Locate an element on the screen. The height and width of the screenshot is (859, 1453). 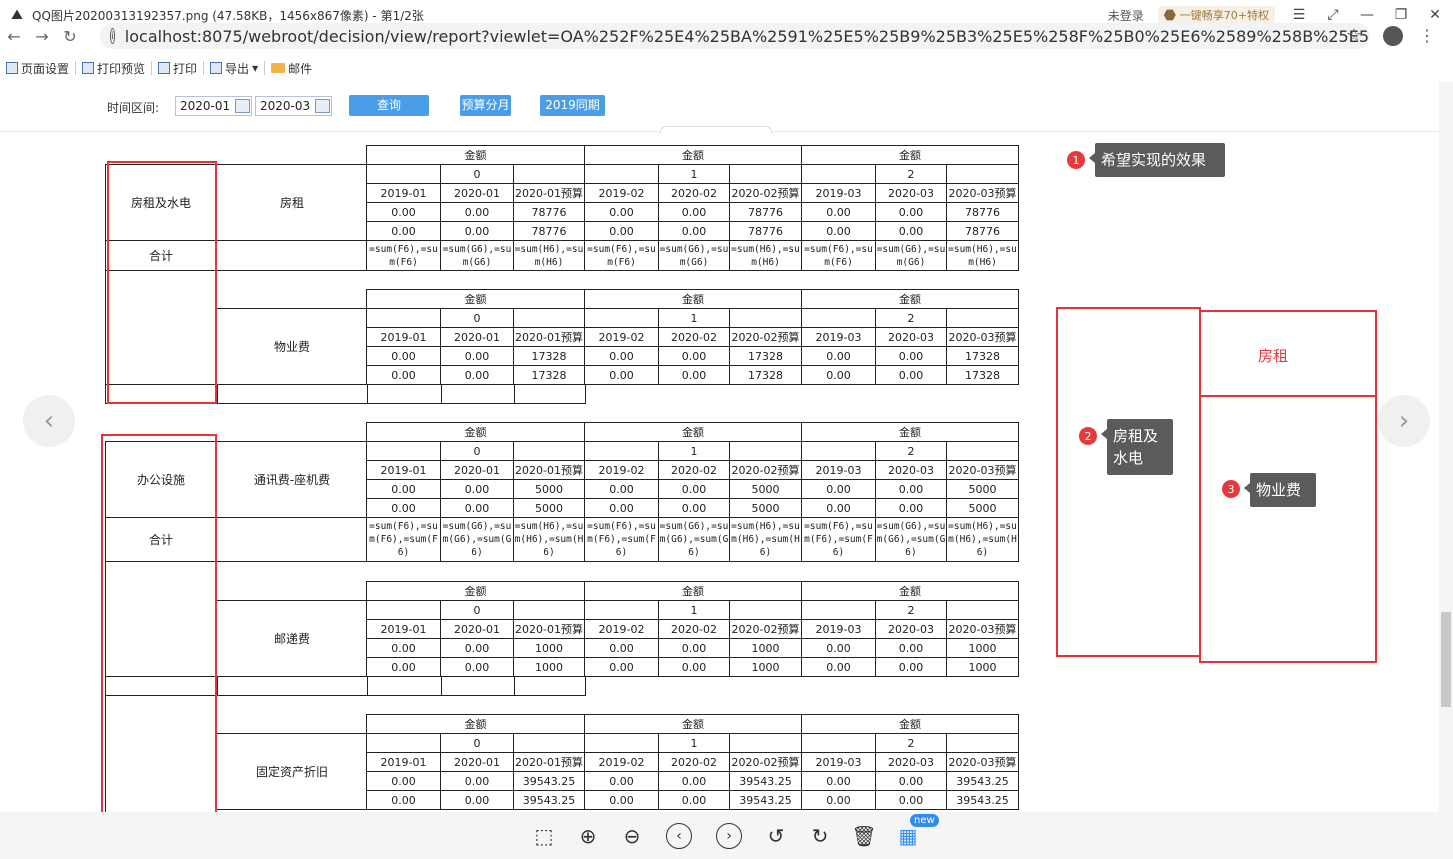
previous-image-icon: ‹ is located at coordinates (49, 421).